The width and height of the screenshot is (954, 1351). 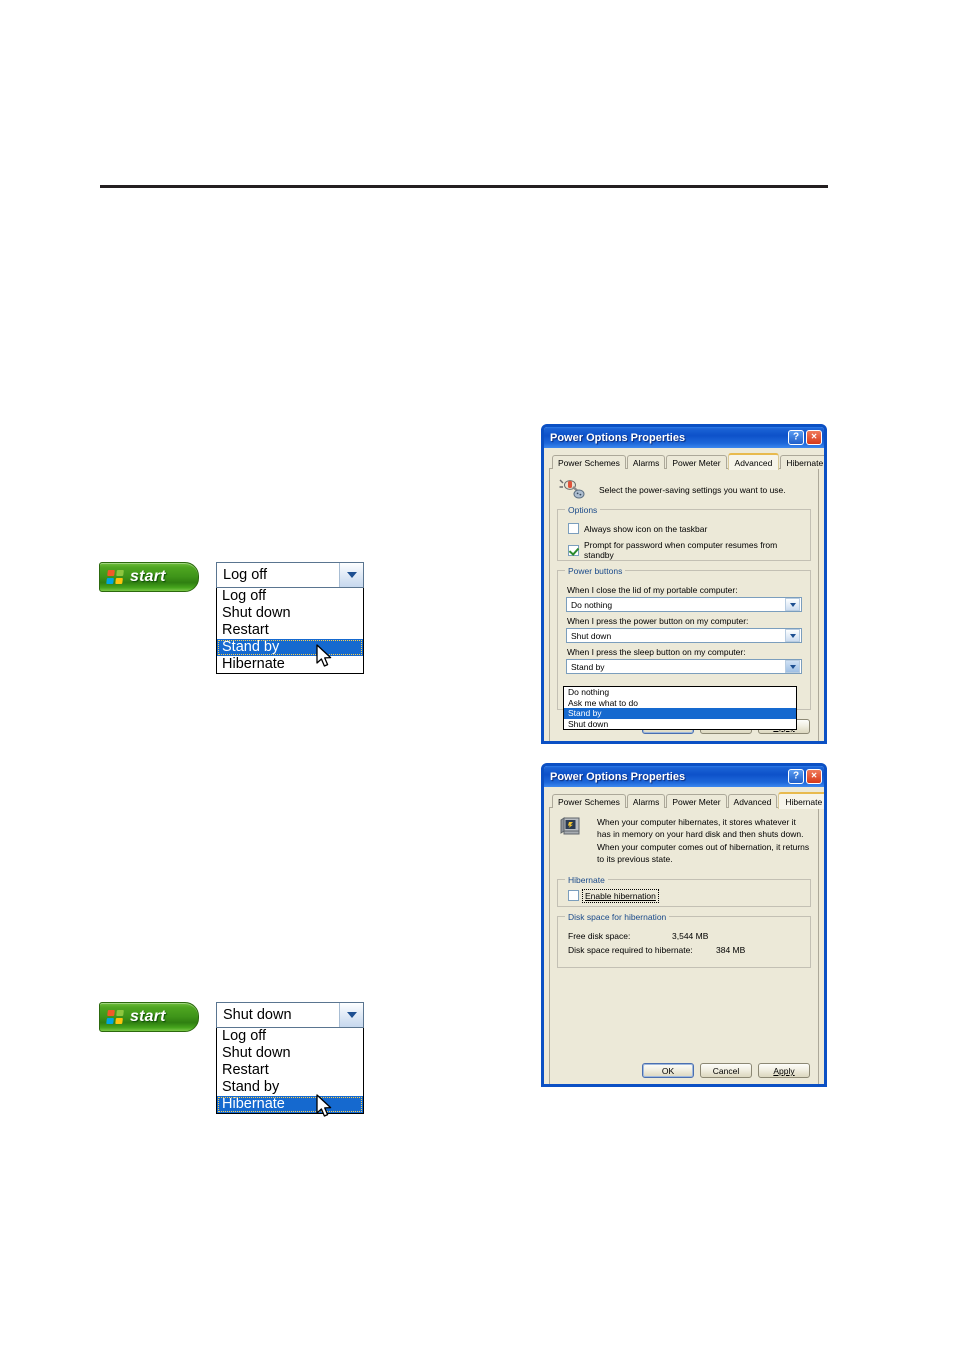 I want to click on lid-close-value: Do nothing, so click(x=592, y=604).